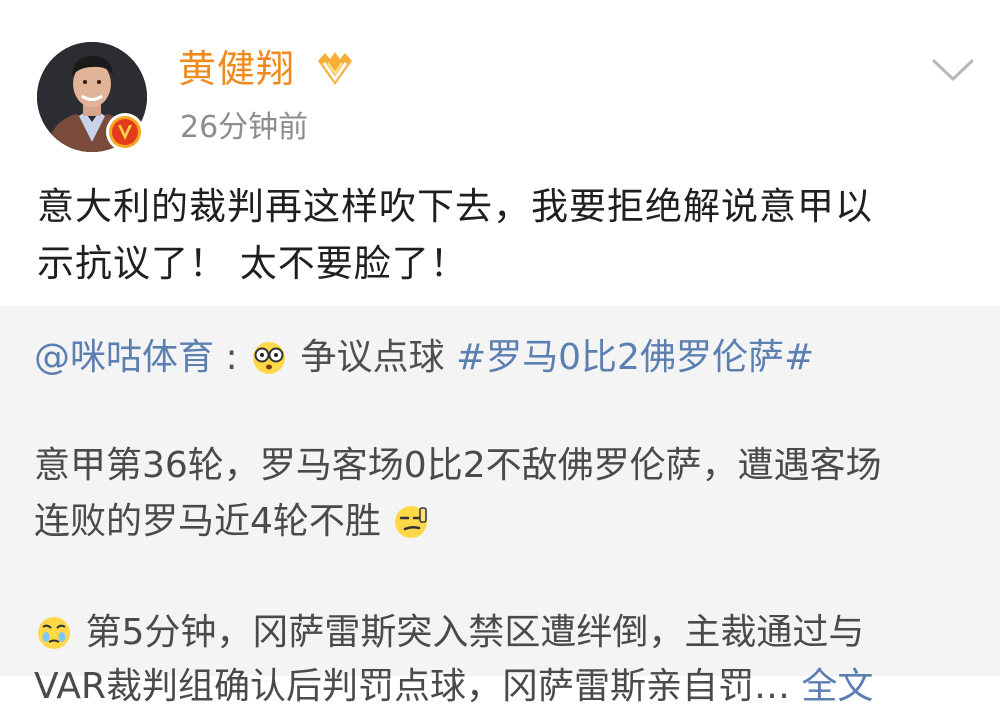 This screenshot has height=715, width=1000. I want to click on repost-paragraph-2-continued: VAR裁判组确认后判罚点球，冈萨雷斯亲自罚… 全文, so click(453, 687).